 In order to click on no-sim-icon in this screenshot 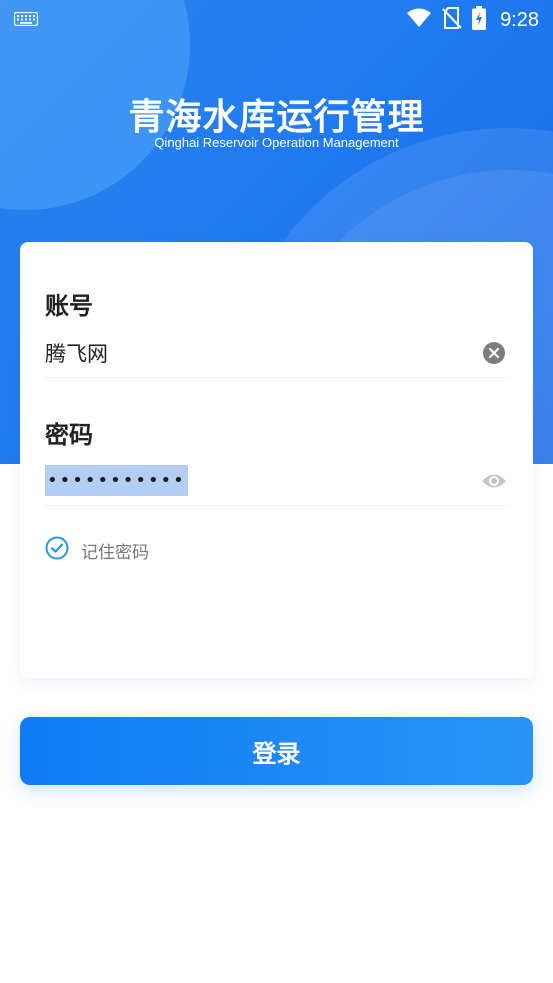, I will do `click(452, 20)`.